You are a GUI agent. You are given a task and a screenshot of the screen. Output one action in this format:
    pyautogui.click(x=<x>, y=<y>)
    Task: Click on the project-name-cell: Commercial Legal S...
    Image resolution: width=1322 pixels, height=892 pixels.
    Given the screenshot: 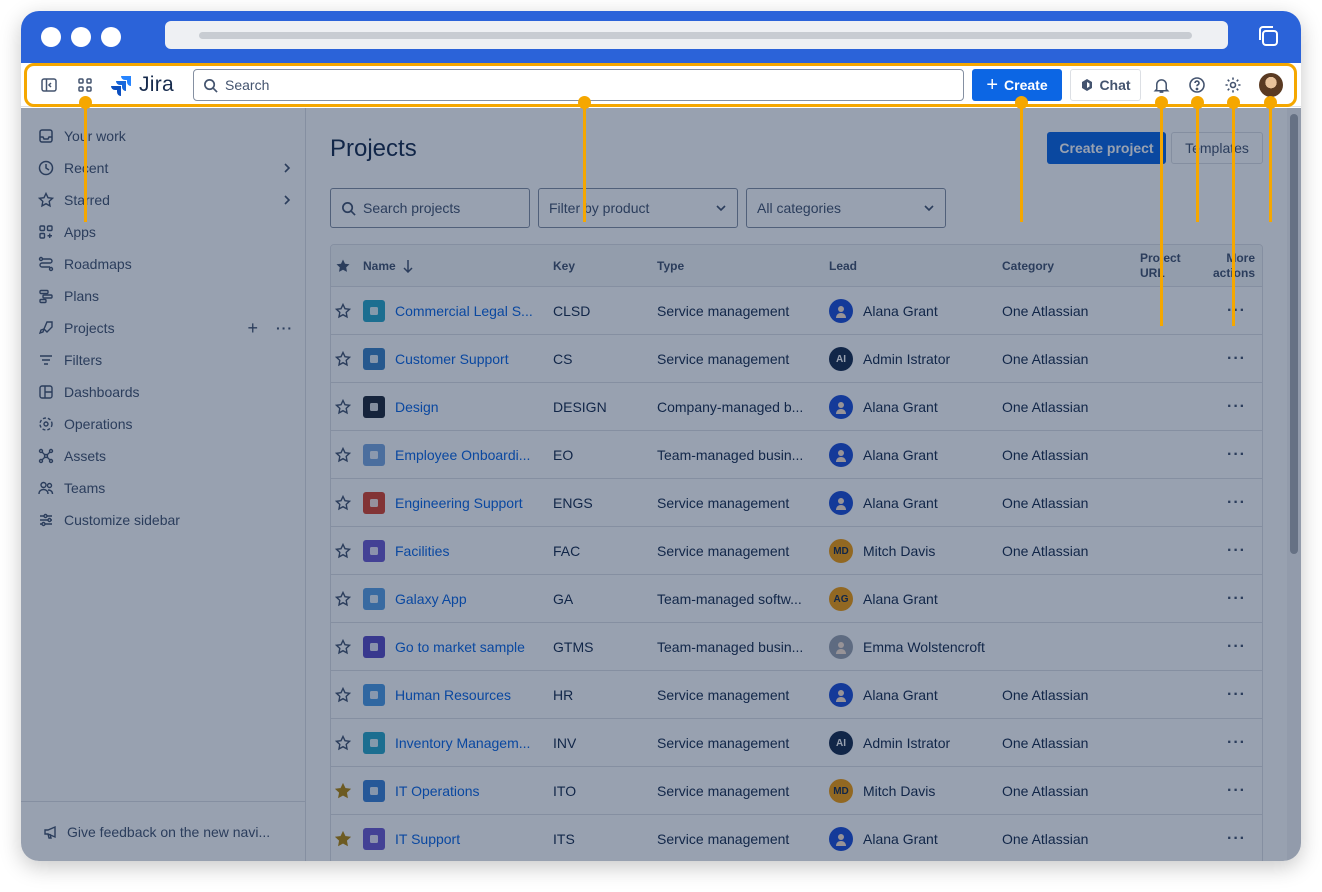 What is the action you would take?
    pyautogui.click(x=456, y=311)
    